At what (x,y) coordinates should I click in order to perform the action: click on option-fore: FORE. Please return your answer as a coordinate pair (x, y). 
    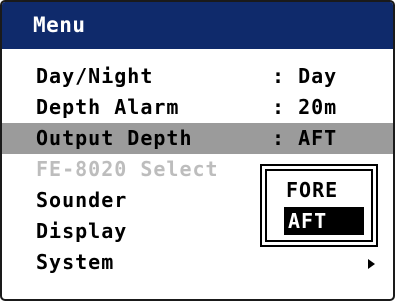
    Looking at the image, I should click on (312, 190).